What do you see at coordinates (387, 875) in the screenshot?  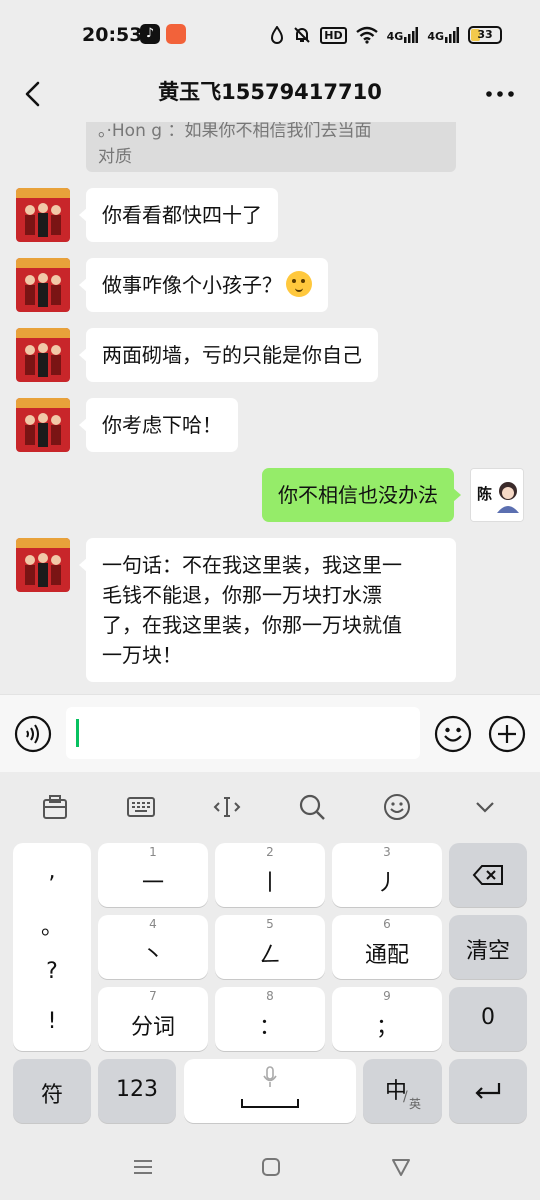 I see `key-stroke-pie: 3丿` at bounding box center [387, 875].